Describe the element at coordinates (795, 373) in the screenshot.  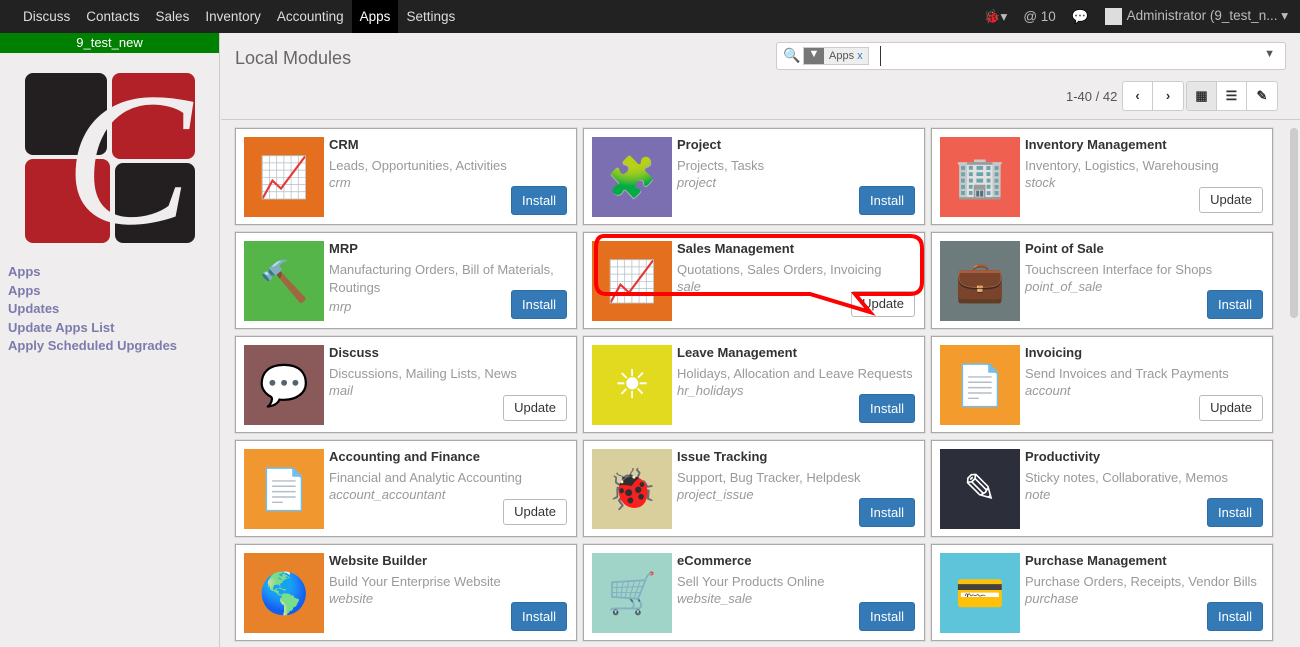
I see `module-summary: Holidays, Allocation and Leave Requests` at that location.